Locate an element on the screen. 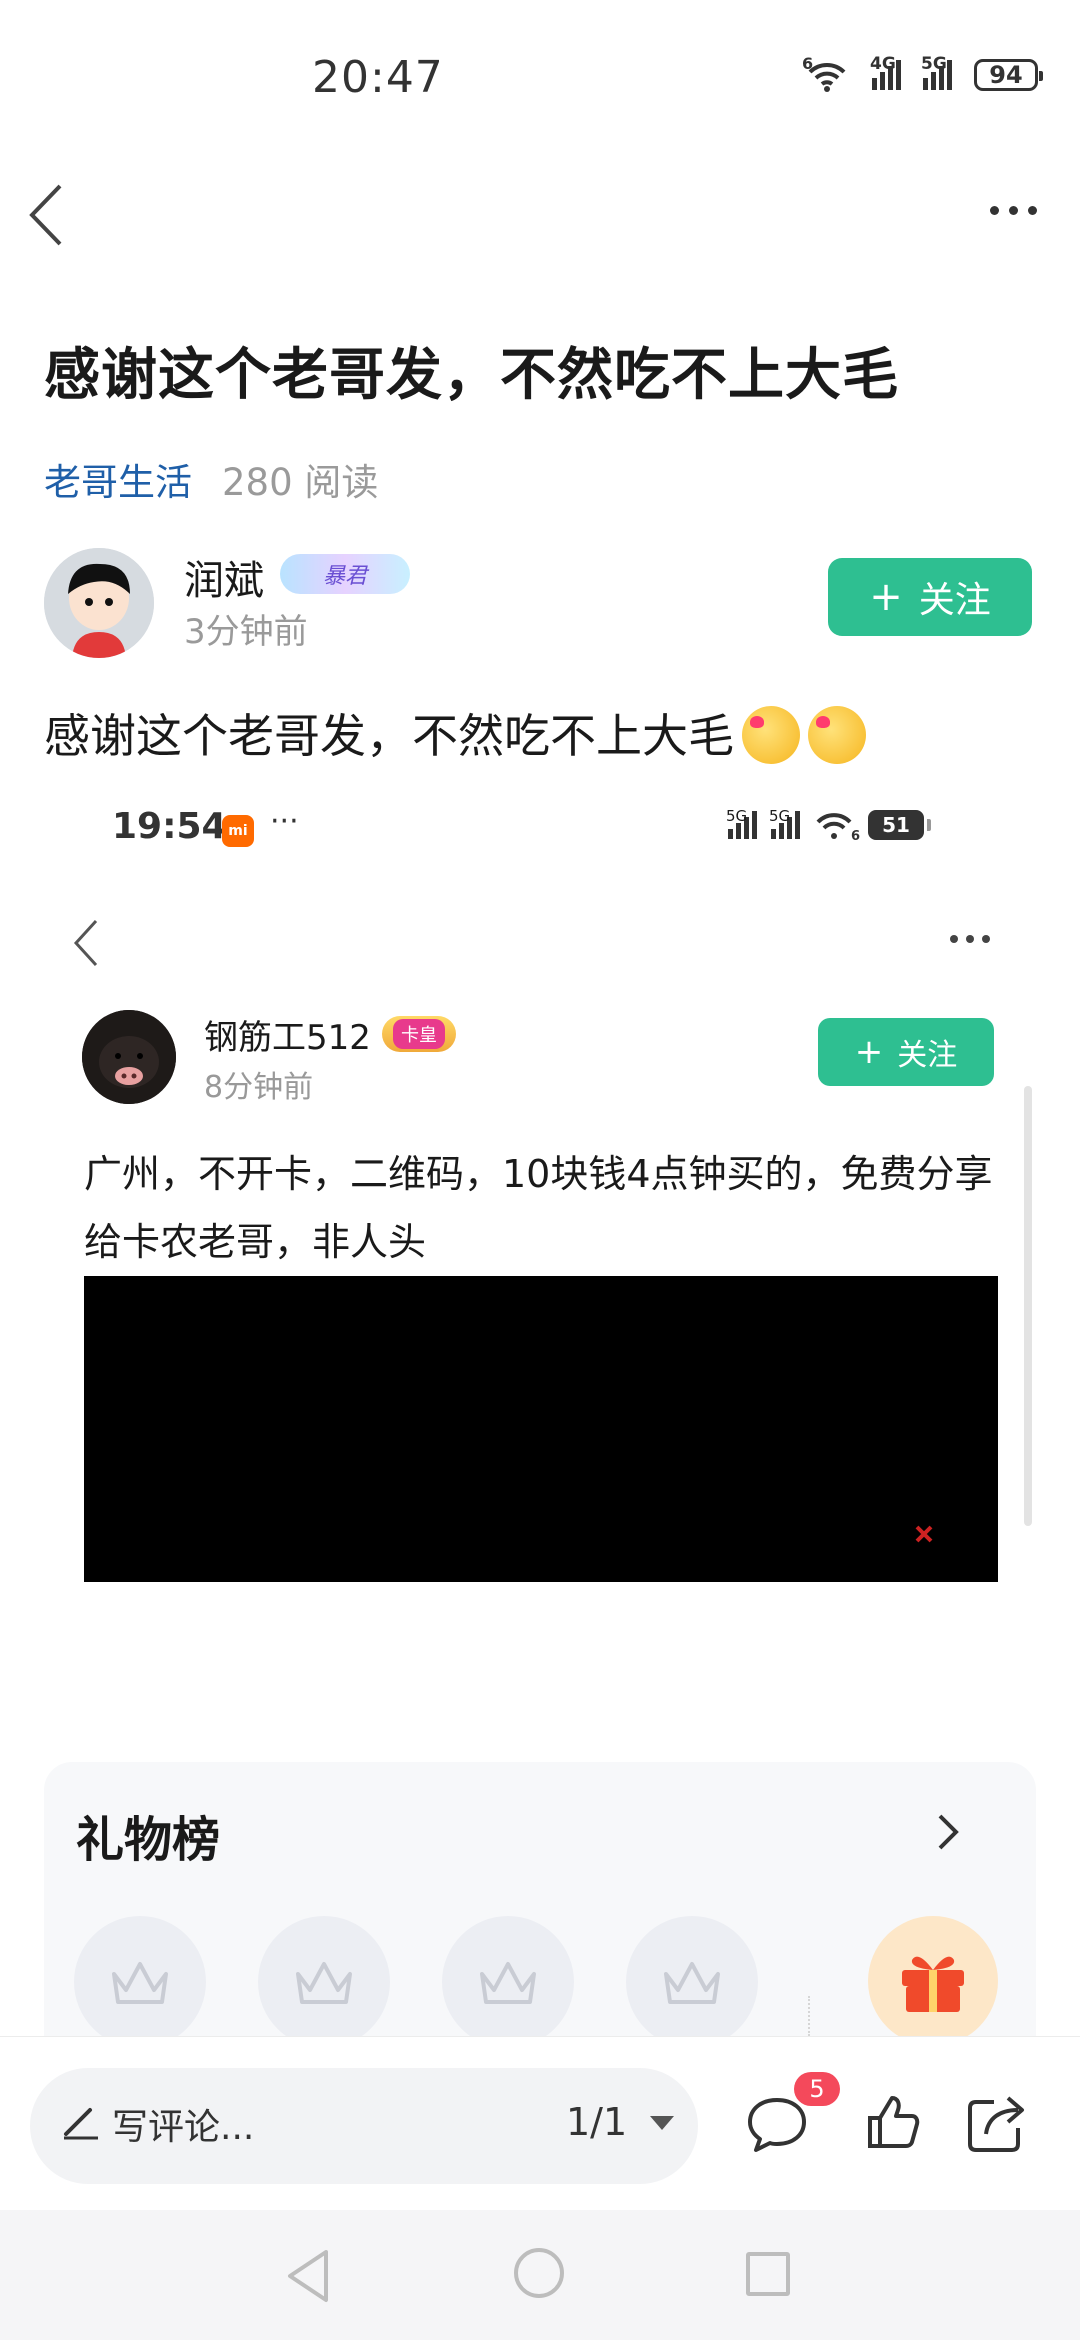 The image size is (1080, 2340). status-time: 20:47 is located at coordinates (378, 77).